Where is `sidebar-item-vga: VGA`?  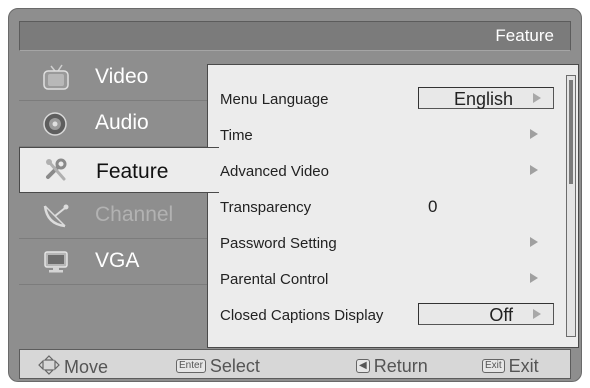 sidebar-item-vga: VGA is located at coordinates (114, 262).